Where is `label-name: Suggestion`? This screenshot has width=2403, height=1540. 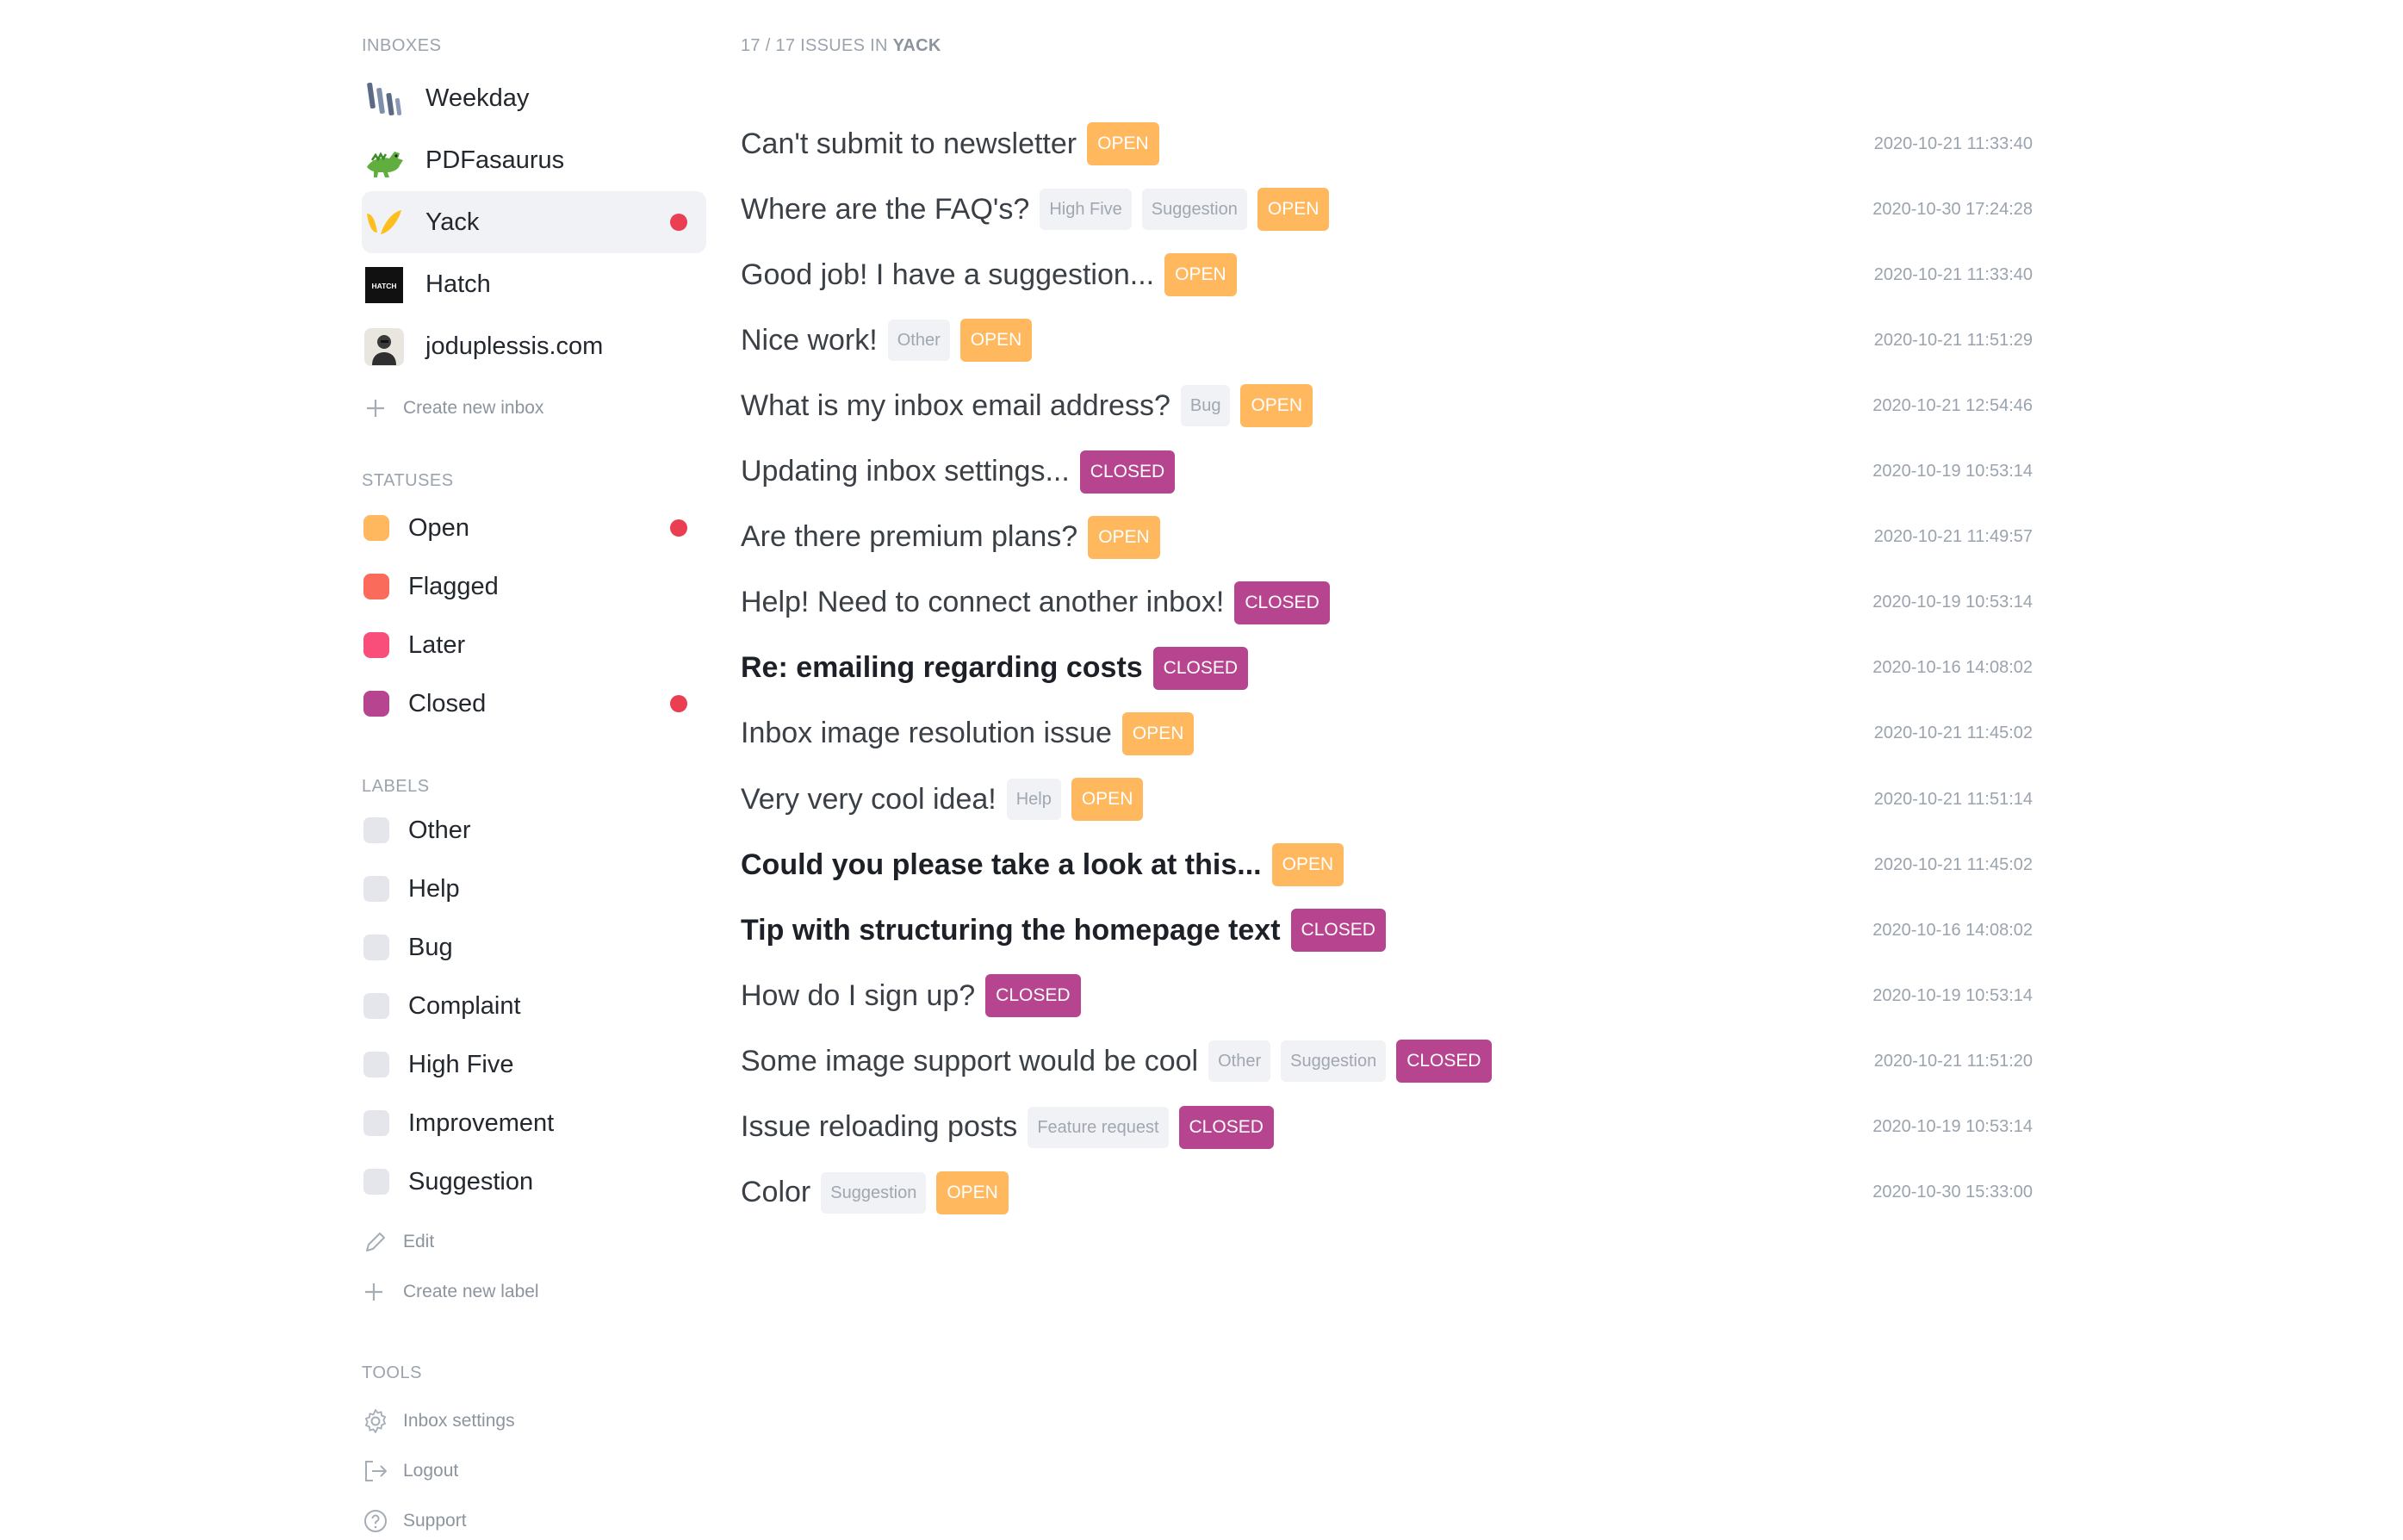 label-name: Suggestion is located at coordinates (471, 1181).